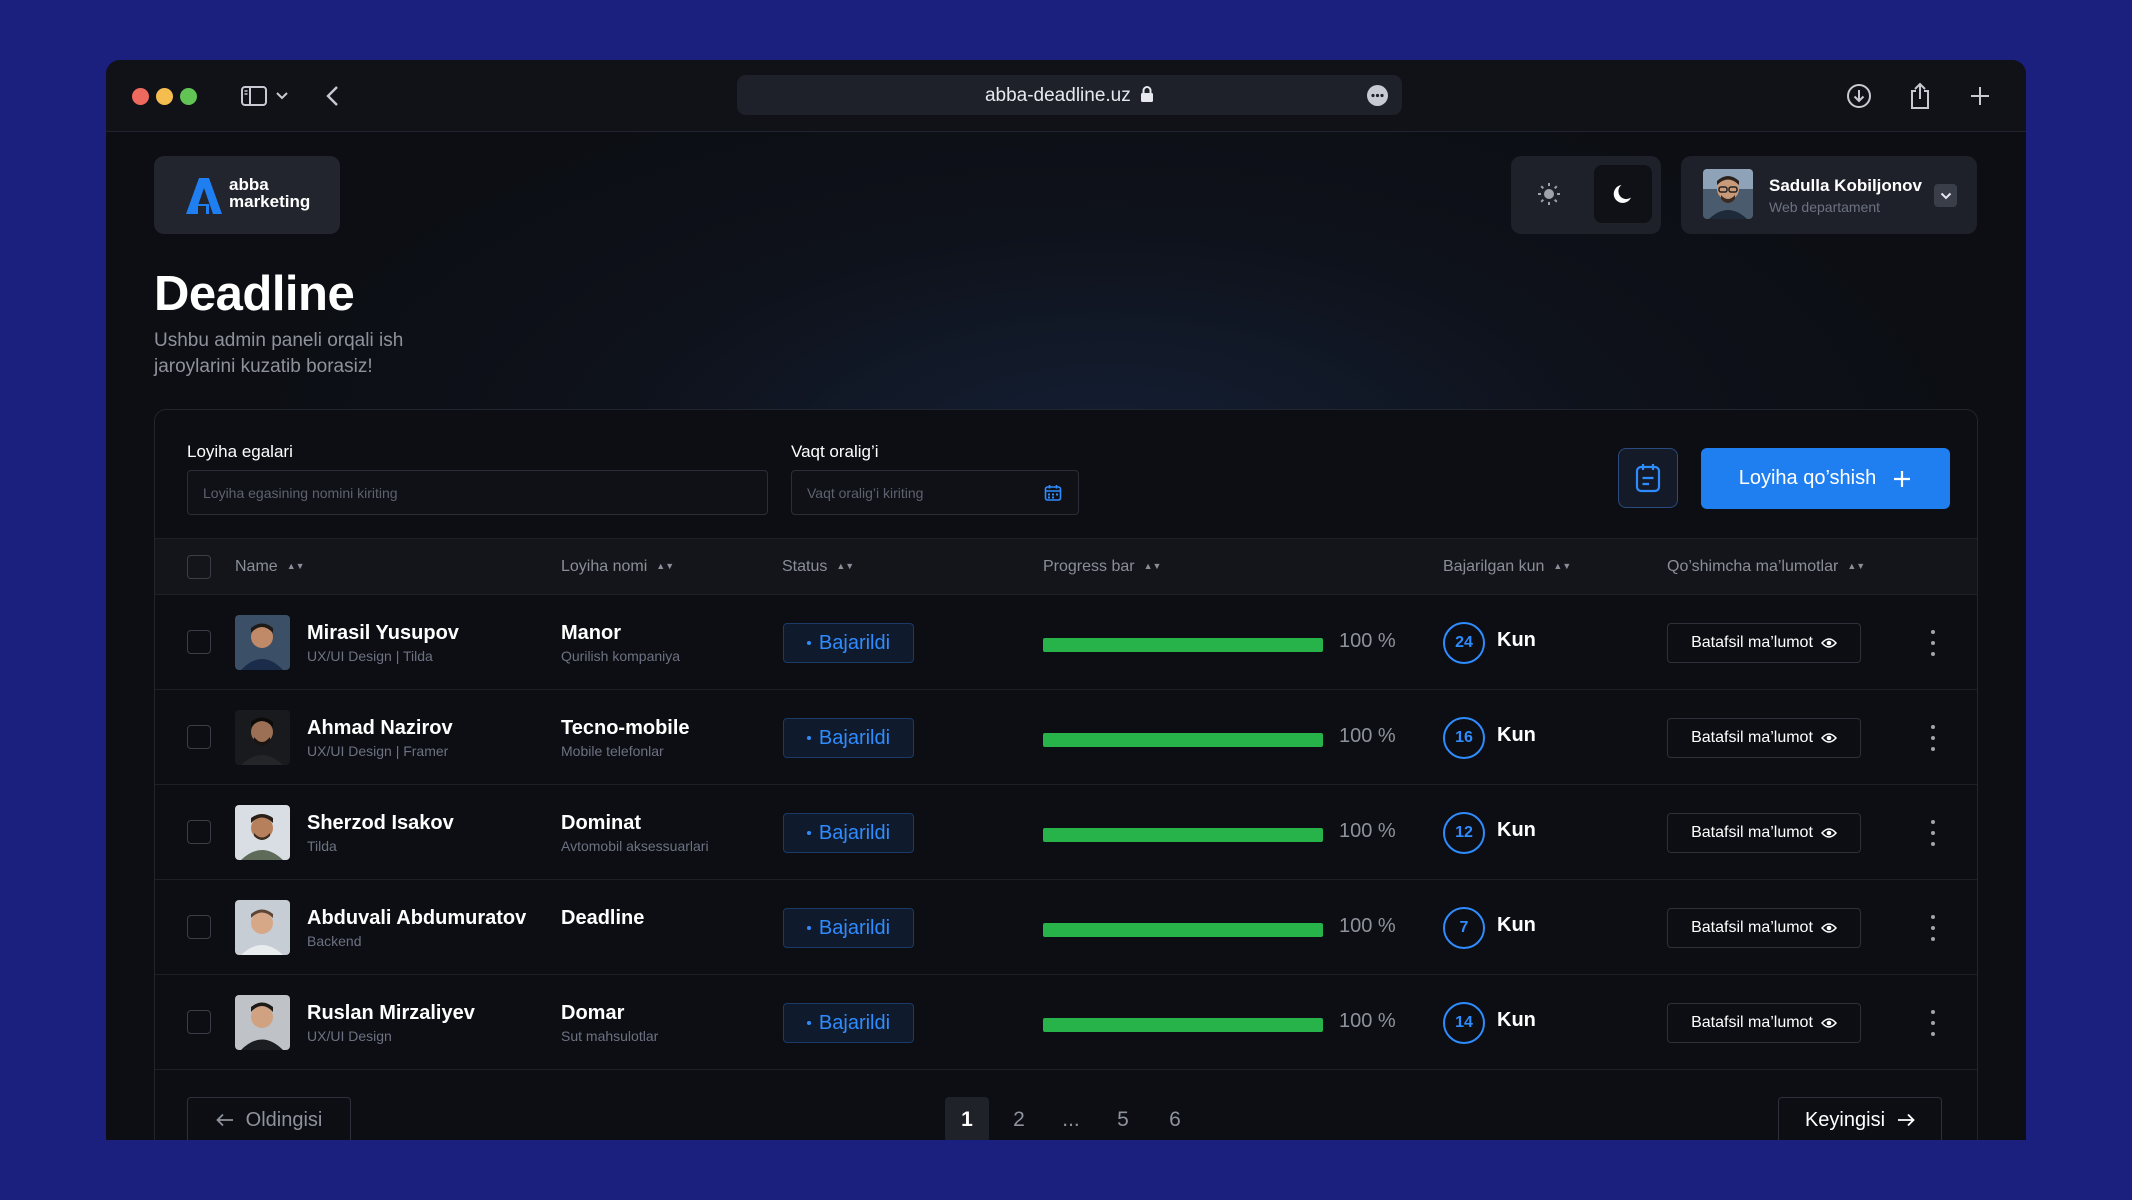  Describe the element at coordinates (1147, 94) in the screenshot. I see `lock-icon` at that location.